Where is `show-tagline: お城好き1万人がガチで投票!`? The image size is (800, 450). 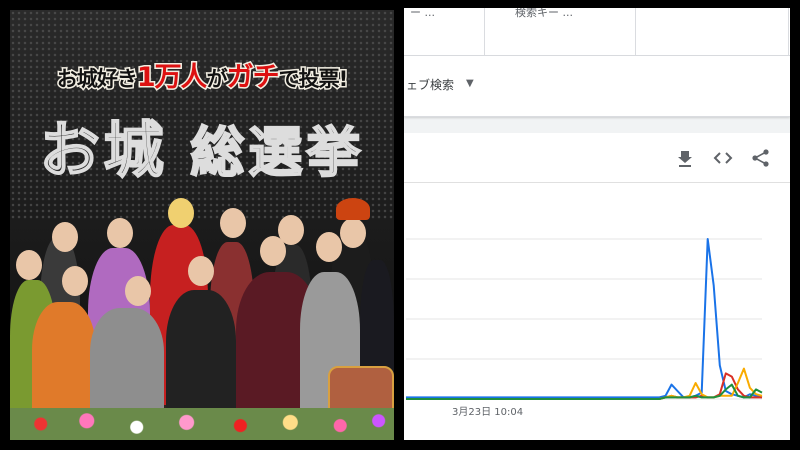 show-tagline: お城好き1万人がガチで投票! is located at coordinates (202, 75).